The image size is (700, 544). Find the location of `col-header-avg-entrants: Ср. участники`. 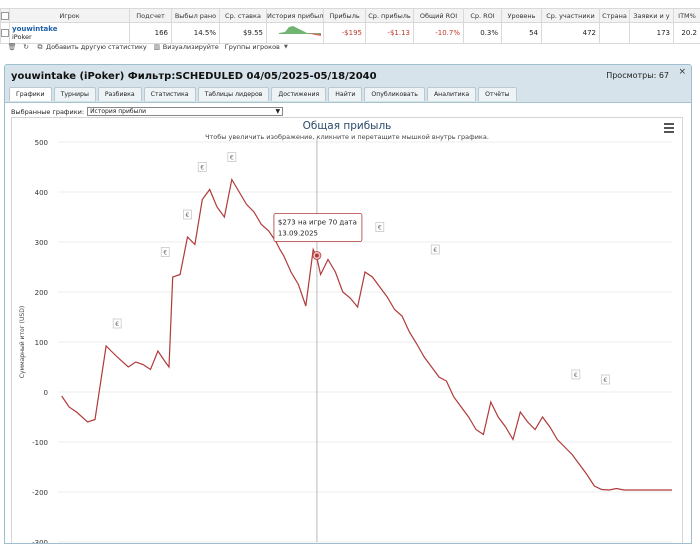

col-header-avg-entrants: Ср. участники is located at coordinates (571, 16).